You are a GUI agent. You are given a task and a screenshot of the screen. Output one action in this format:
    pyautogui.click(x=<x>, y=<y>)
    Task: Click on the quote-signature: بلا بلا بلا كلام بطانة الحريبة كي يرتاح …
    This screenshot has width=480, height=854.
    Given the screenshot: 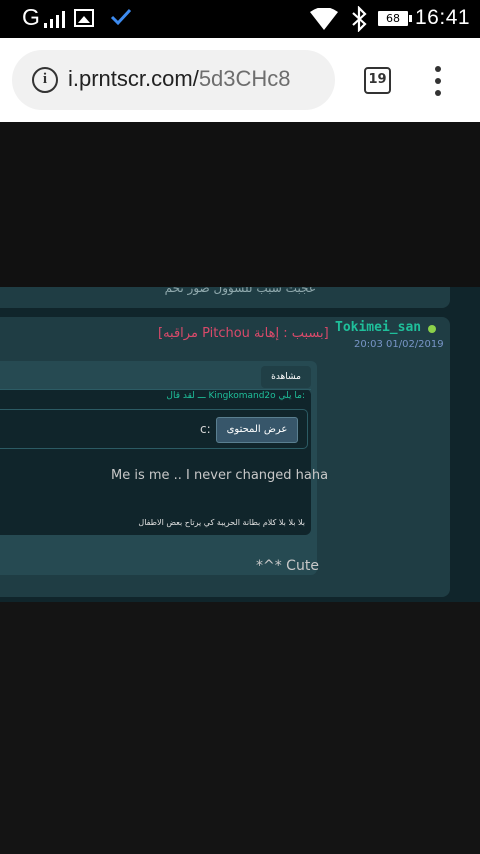 What is the action you would take?
    pyautogui.click(x=221, y=522)
    